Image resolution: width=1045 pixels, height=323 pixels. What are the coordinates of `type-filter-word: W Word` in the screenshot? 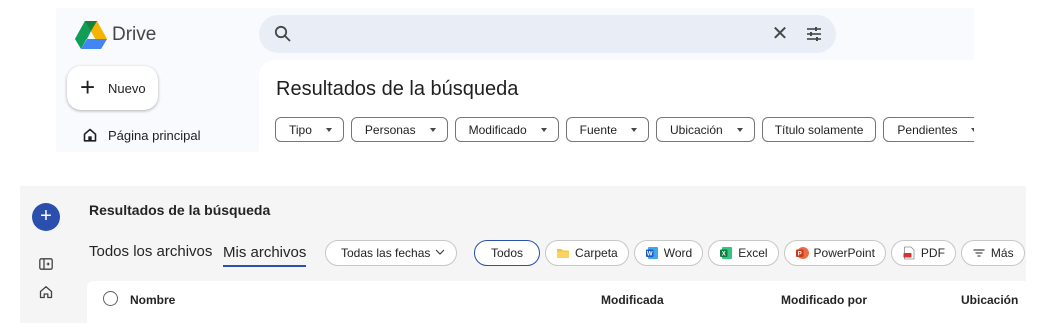 It's located at (668, 253).